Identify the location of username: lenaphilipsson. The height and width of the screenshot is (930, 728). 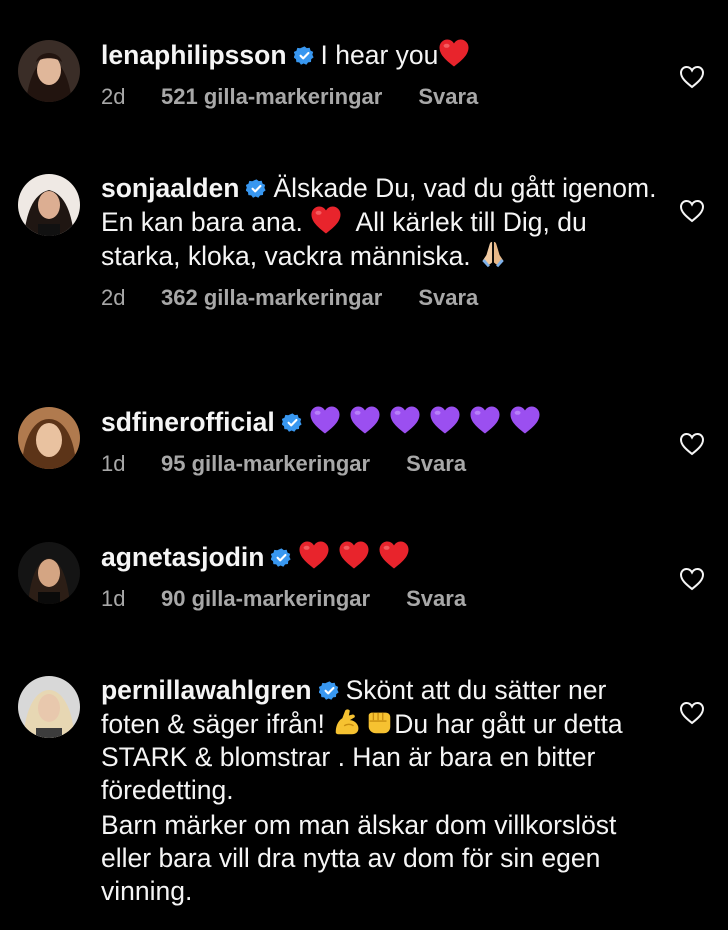
(194, 55).